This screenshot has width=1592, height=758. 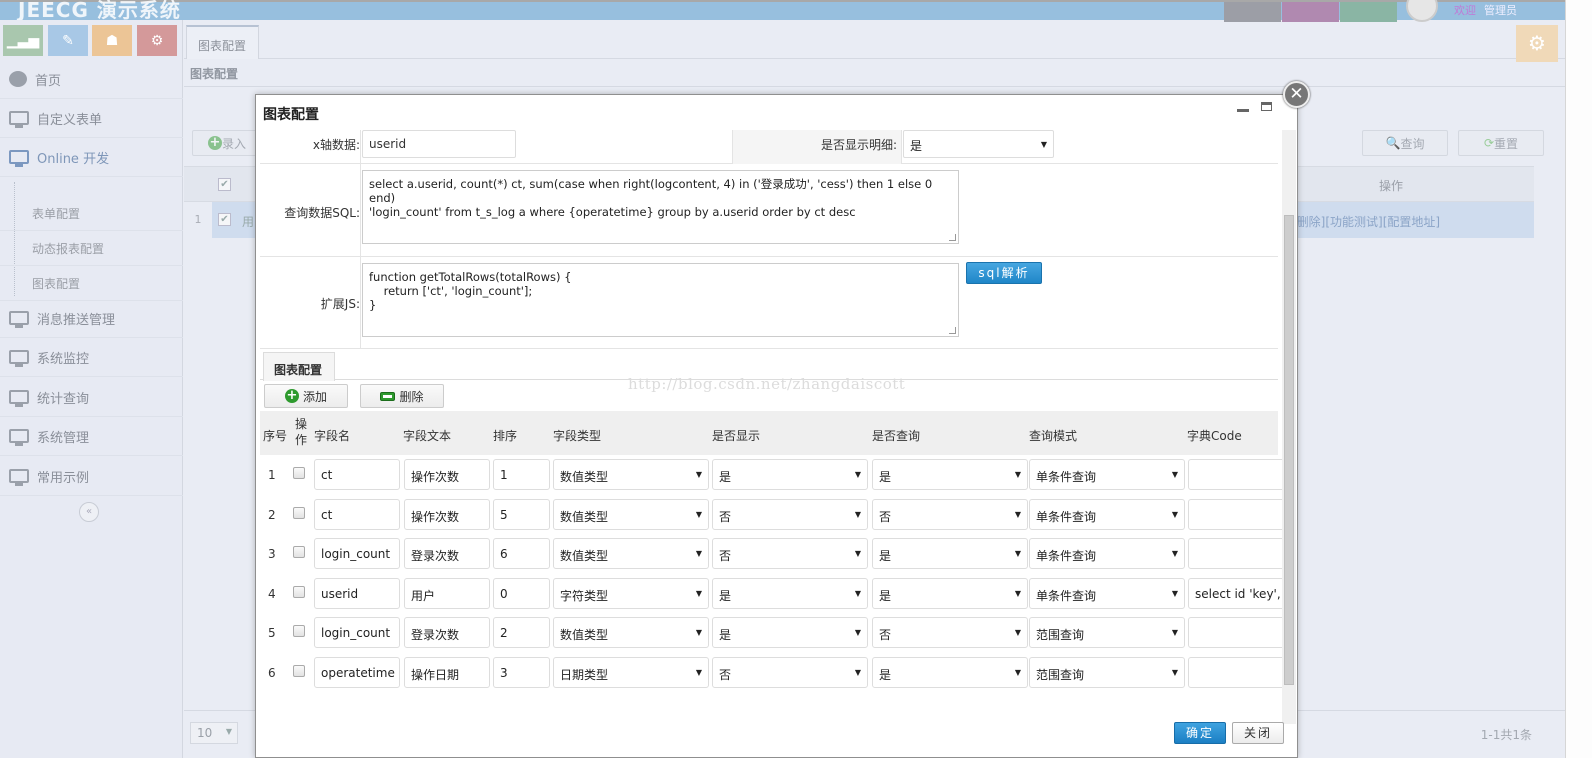 What do you see at coordinates (91, 318) in the screenshot?
I see `sidebar-item-message-push: 消息推送管理` at bounding box center [91, 318].